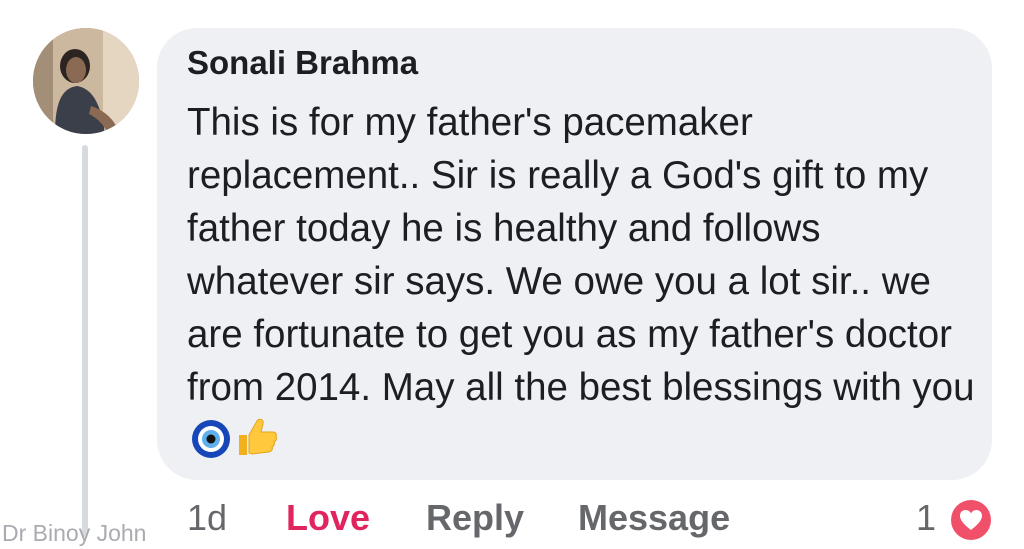 Image resolution: width=1024 pixels, height=549 pixels. I want to click on heart-reaction-badge, so click(971, 520).